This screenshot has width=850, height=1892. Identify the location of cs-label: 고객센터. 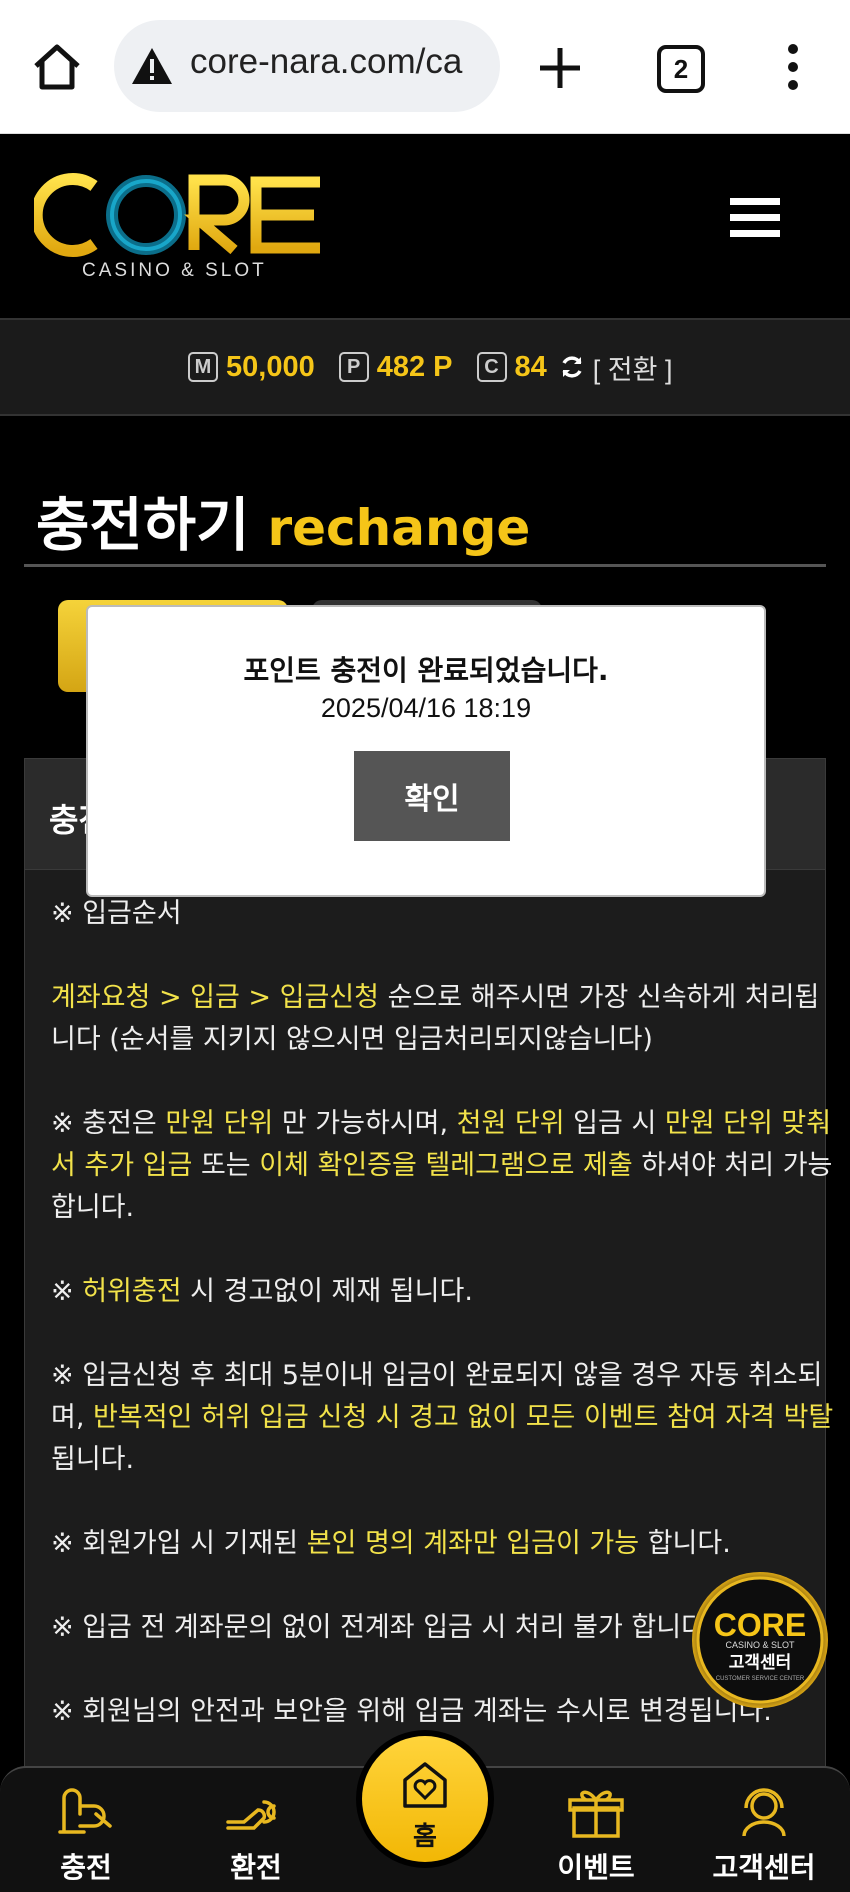
(760, 1663).